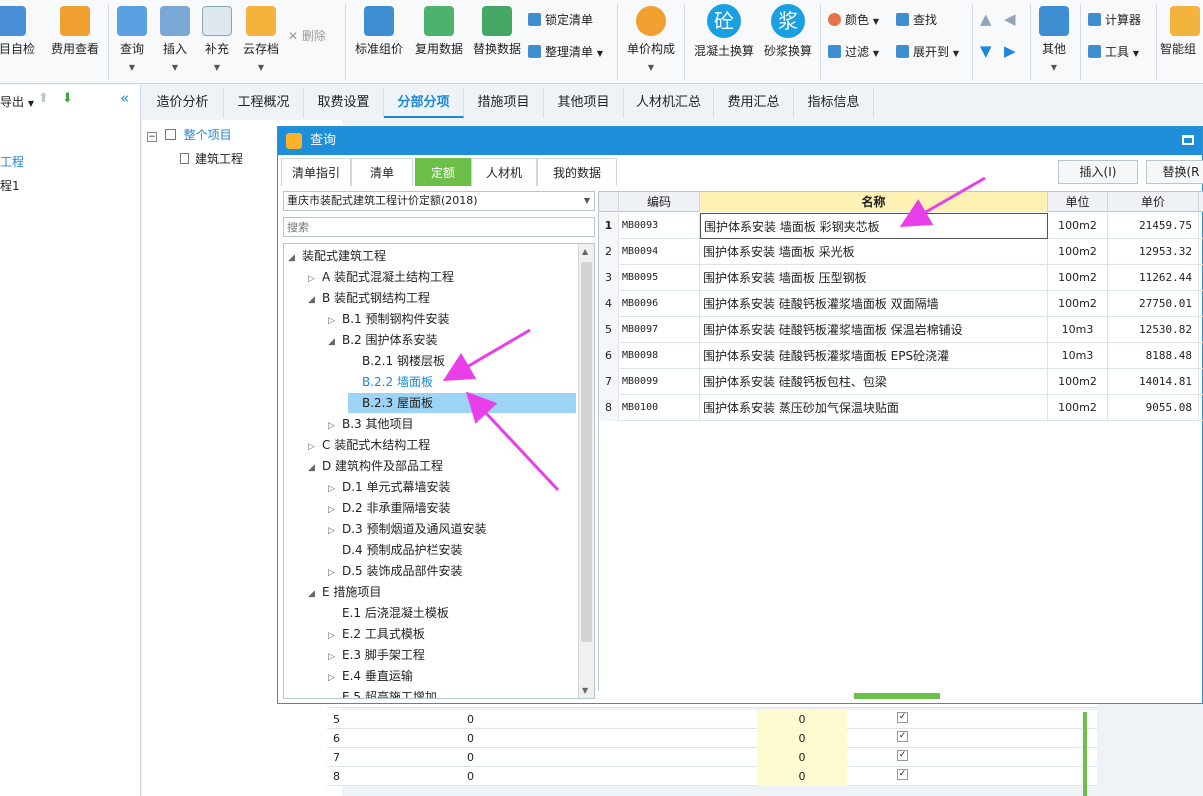 This screenshot has width=1203, height=796. I want to click on table-row: 7 MB0099 围护体系安装 硅酸钙板包柱、包梁 100m2 14014.81, so click(901, 382).